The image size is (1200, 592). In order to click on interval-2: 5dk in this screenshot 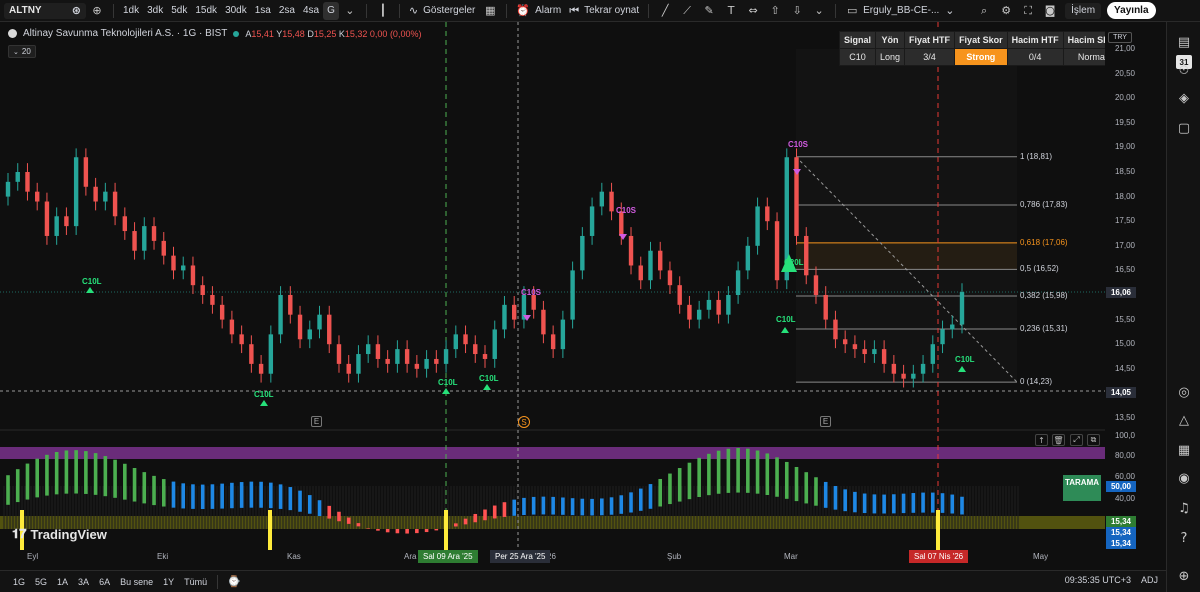, I will do `click(179, 11)`.